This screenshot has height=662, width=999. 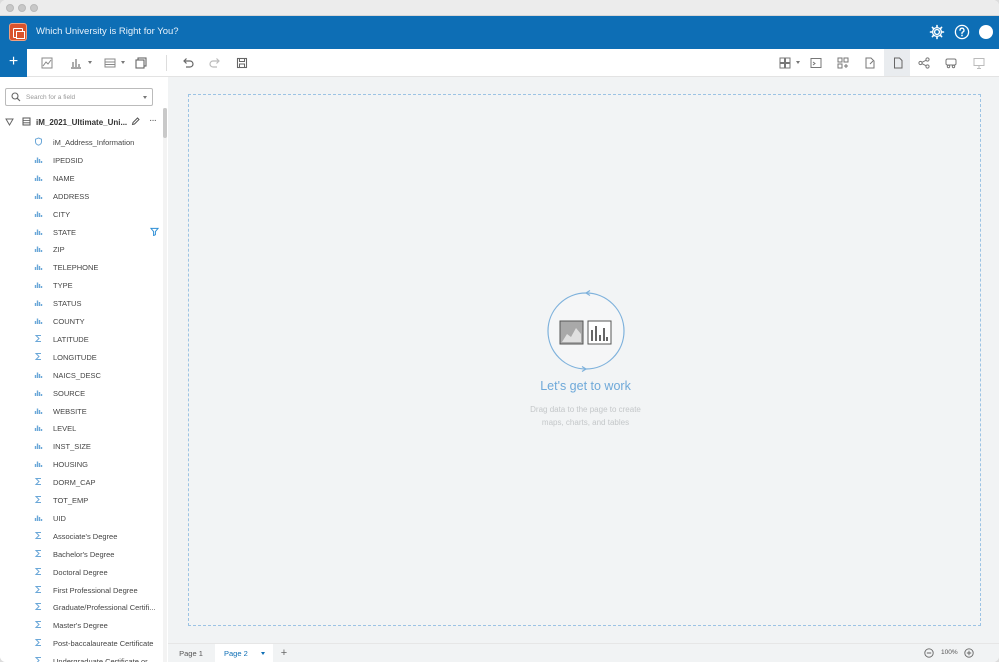 I want to click on field-item: IPEDSID, so click(x=81, y=160).